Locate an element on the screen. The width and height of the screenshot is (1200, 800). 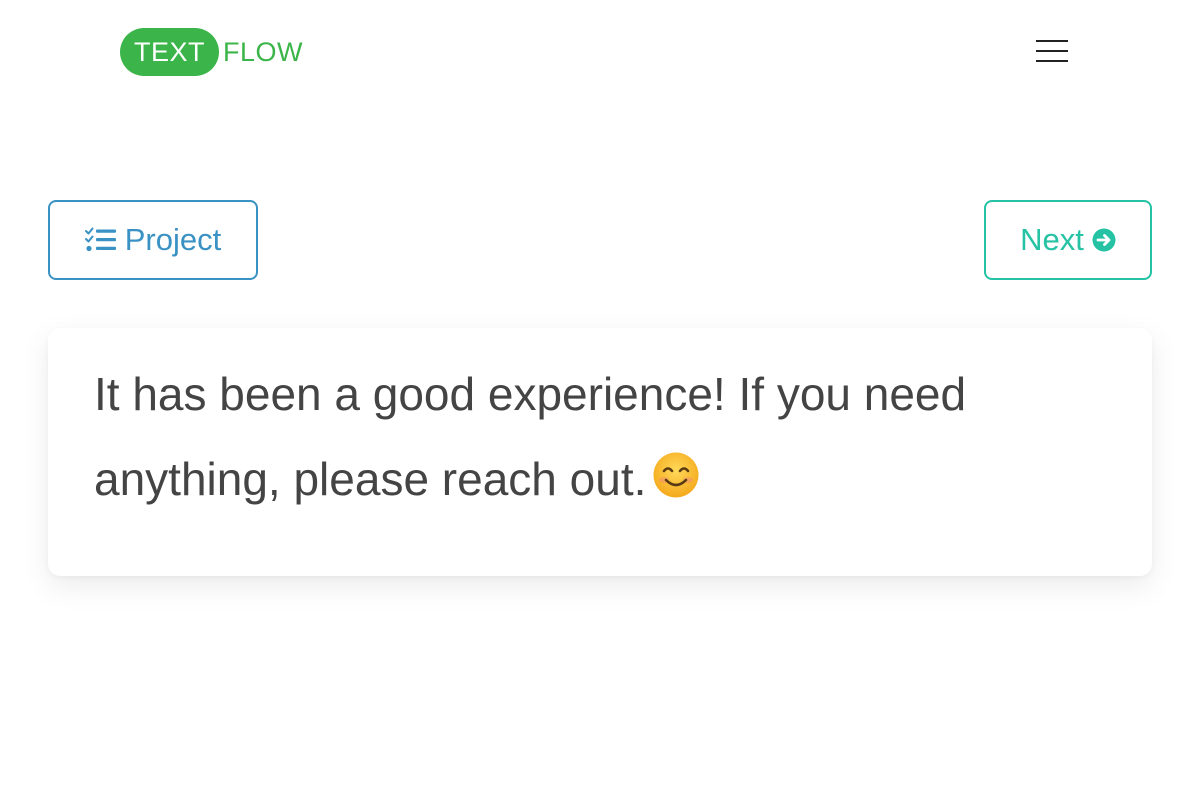
task-list-icon is located at coordinates (100, 240).